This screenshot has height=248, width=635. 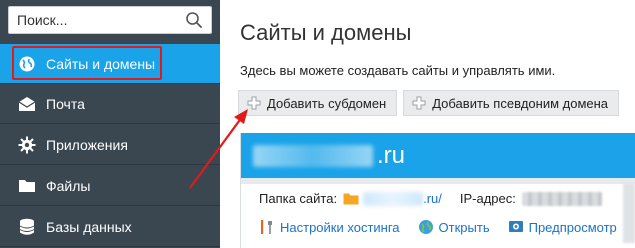 I want to click on sidebar-item-applications: Приложения, so click(x=110, y=145).